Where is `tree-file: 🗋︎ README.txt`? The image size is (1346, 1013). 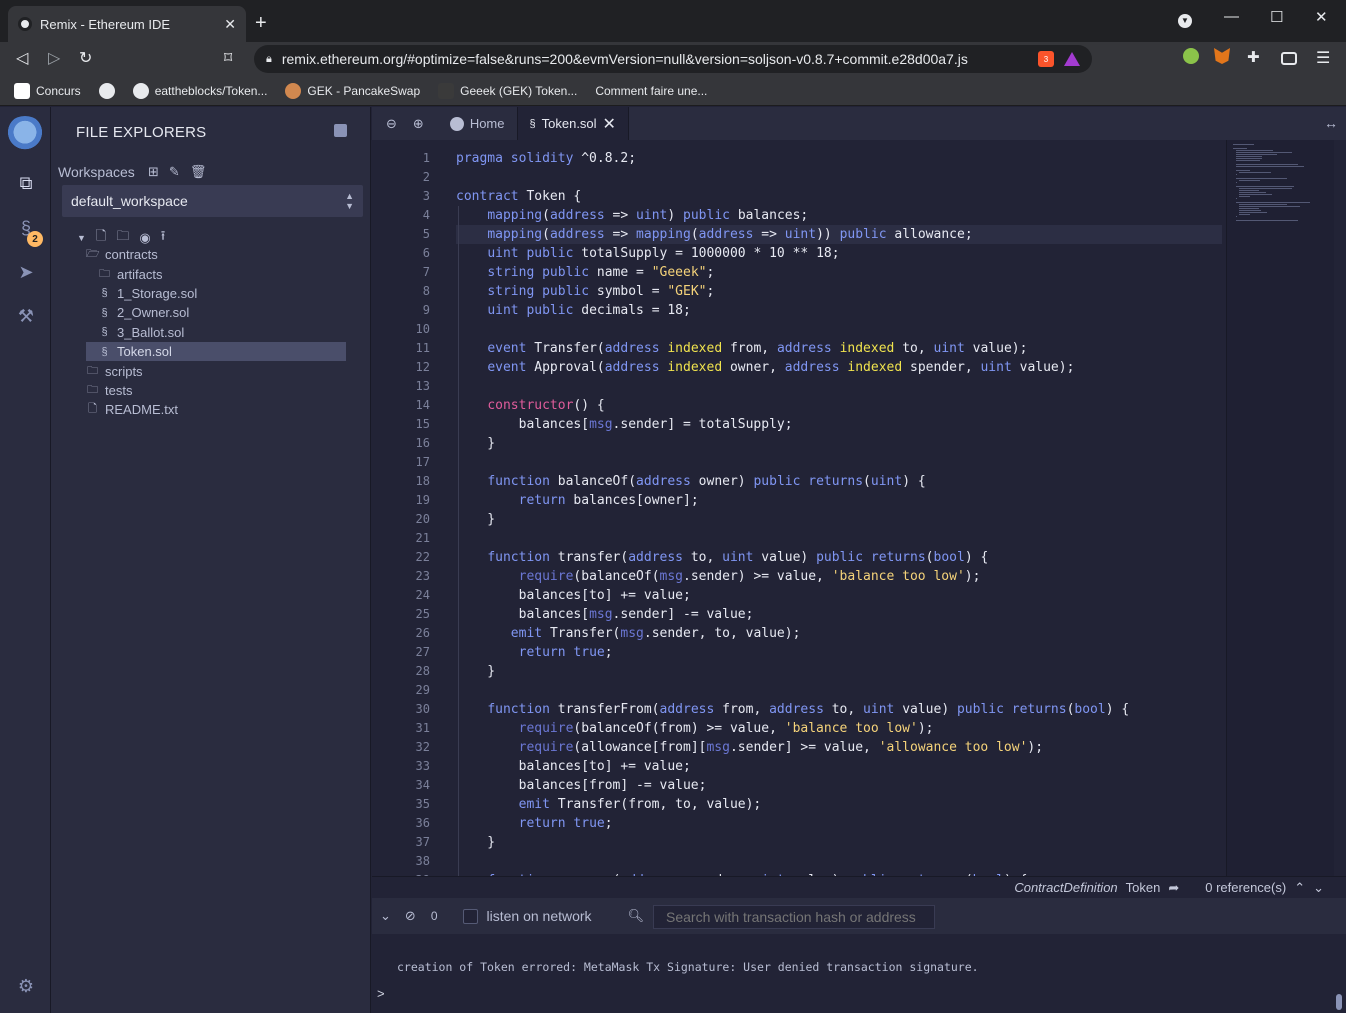 tree-file: 🗋︎ README.txt is located at coordinates (216, 409).